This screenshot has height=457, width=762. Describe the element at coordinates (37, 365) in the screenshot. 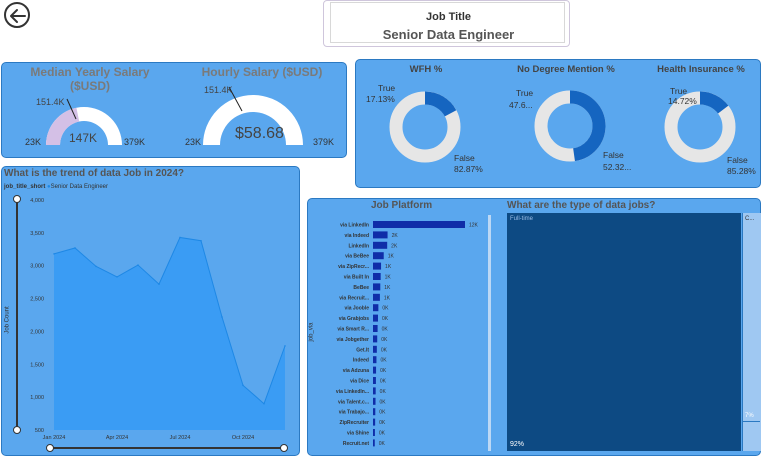

I see `y-tick-label: 1,500` at that location.